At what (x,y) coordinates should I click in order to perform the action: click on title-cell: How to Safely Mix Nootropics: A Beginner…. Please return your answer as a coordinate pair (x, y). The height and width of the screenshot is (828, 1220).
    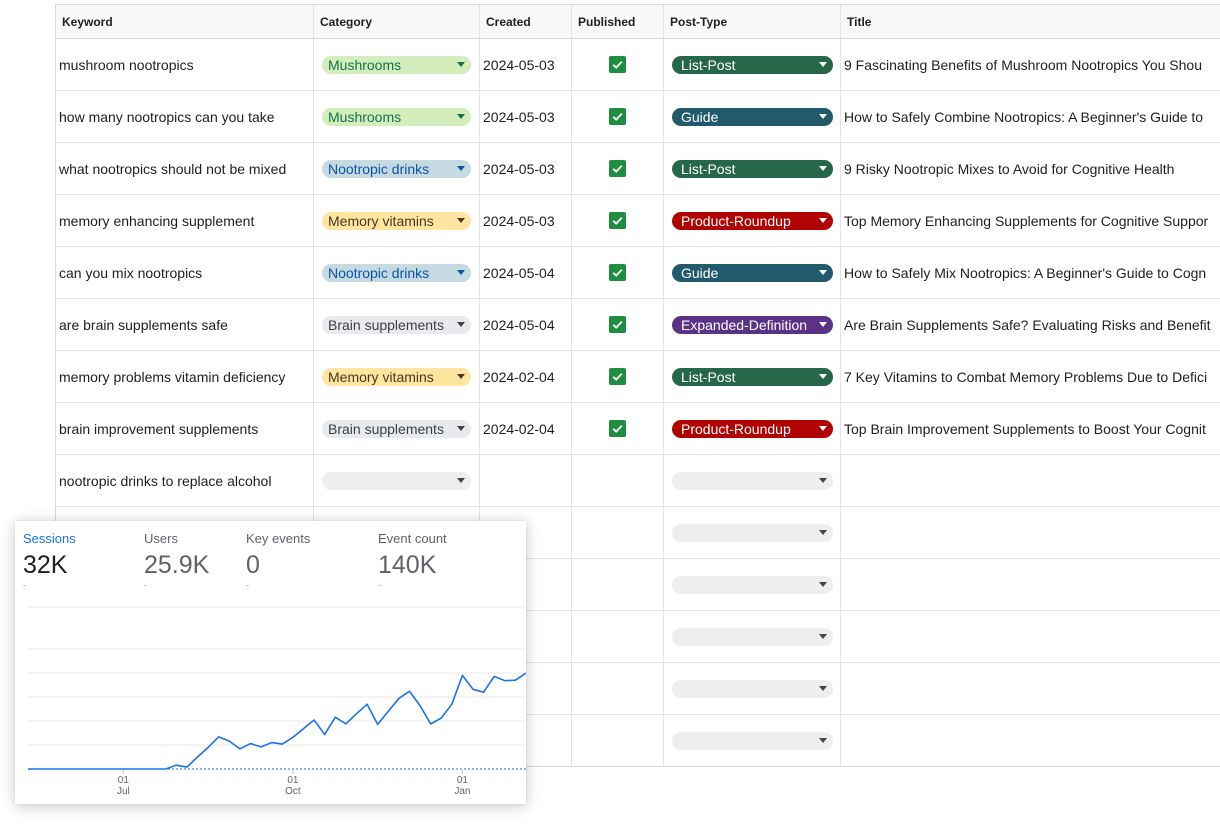
    Looking at the image, I should click on (1030, 272).